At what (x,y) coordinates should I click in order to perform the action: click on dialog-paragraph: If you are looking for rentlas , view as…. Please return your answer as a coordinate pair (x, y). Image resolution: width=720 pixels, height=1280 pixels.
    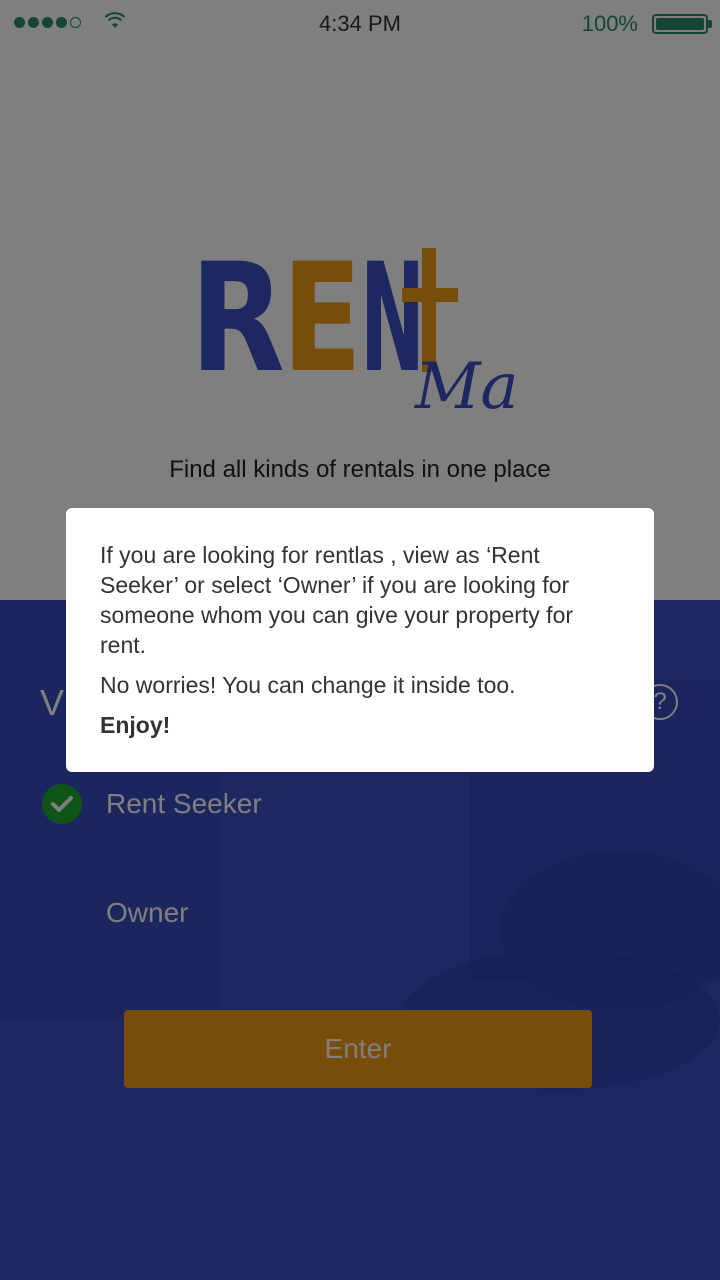
    Looking at the image, I should click on (337, 600).